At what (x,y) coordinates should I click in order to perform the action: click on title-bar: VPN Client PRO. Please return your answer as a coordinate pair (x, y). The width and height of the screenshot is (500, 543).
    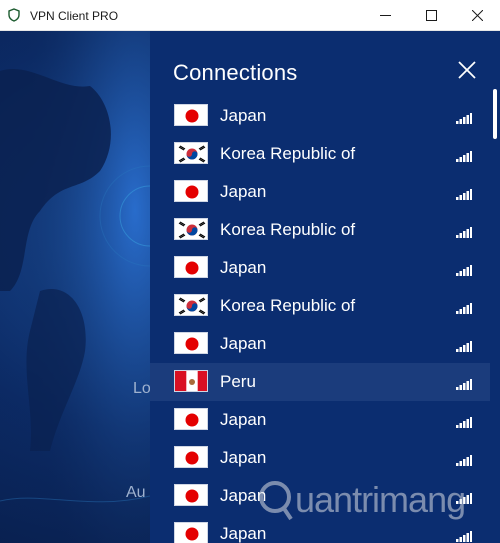
    Looking at the image, I should click on (250, 15).